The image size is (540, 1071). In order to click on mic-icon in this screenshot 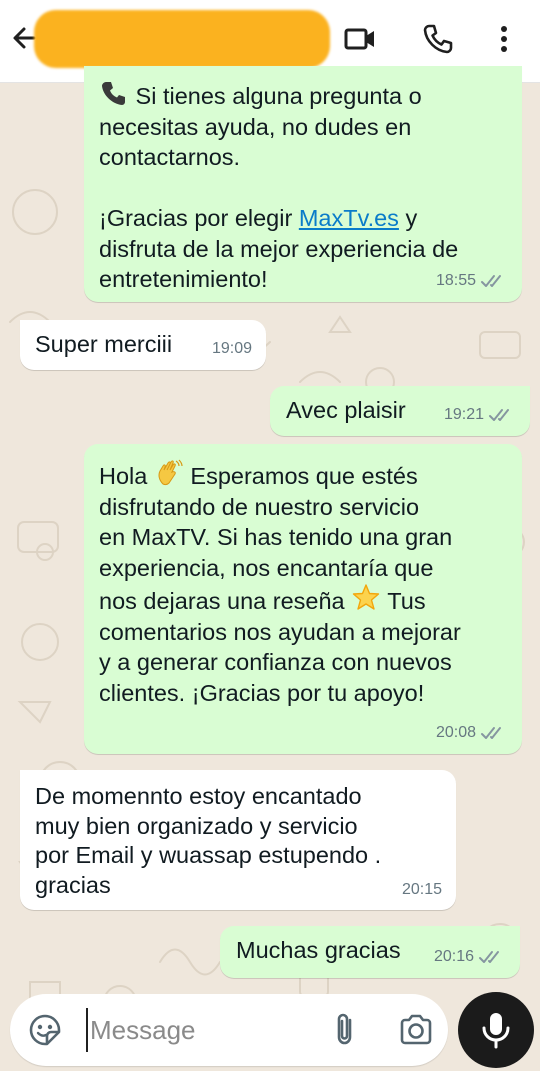, I will do `click(496, 1031)`.